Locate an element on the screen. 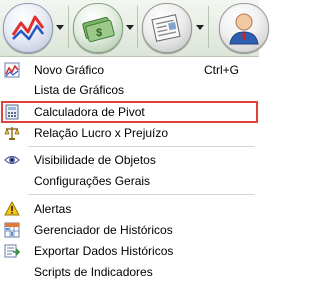 The height and width of the screenshot is (296, 320). menu-item-exportar-dados-historicos: Exportar Dados Históricos is located at coordinates (129, 251).